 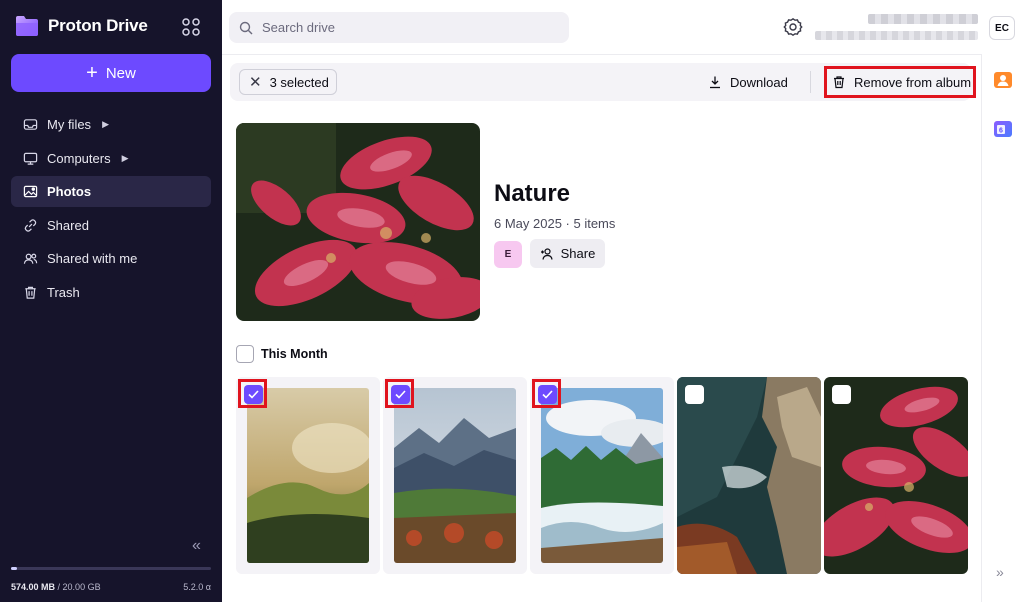 What do you see at coordinates (245, 354) in the screenshot?
I see `select-section-checkbox` at bounding box center [245, 354].